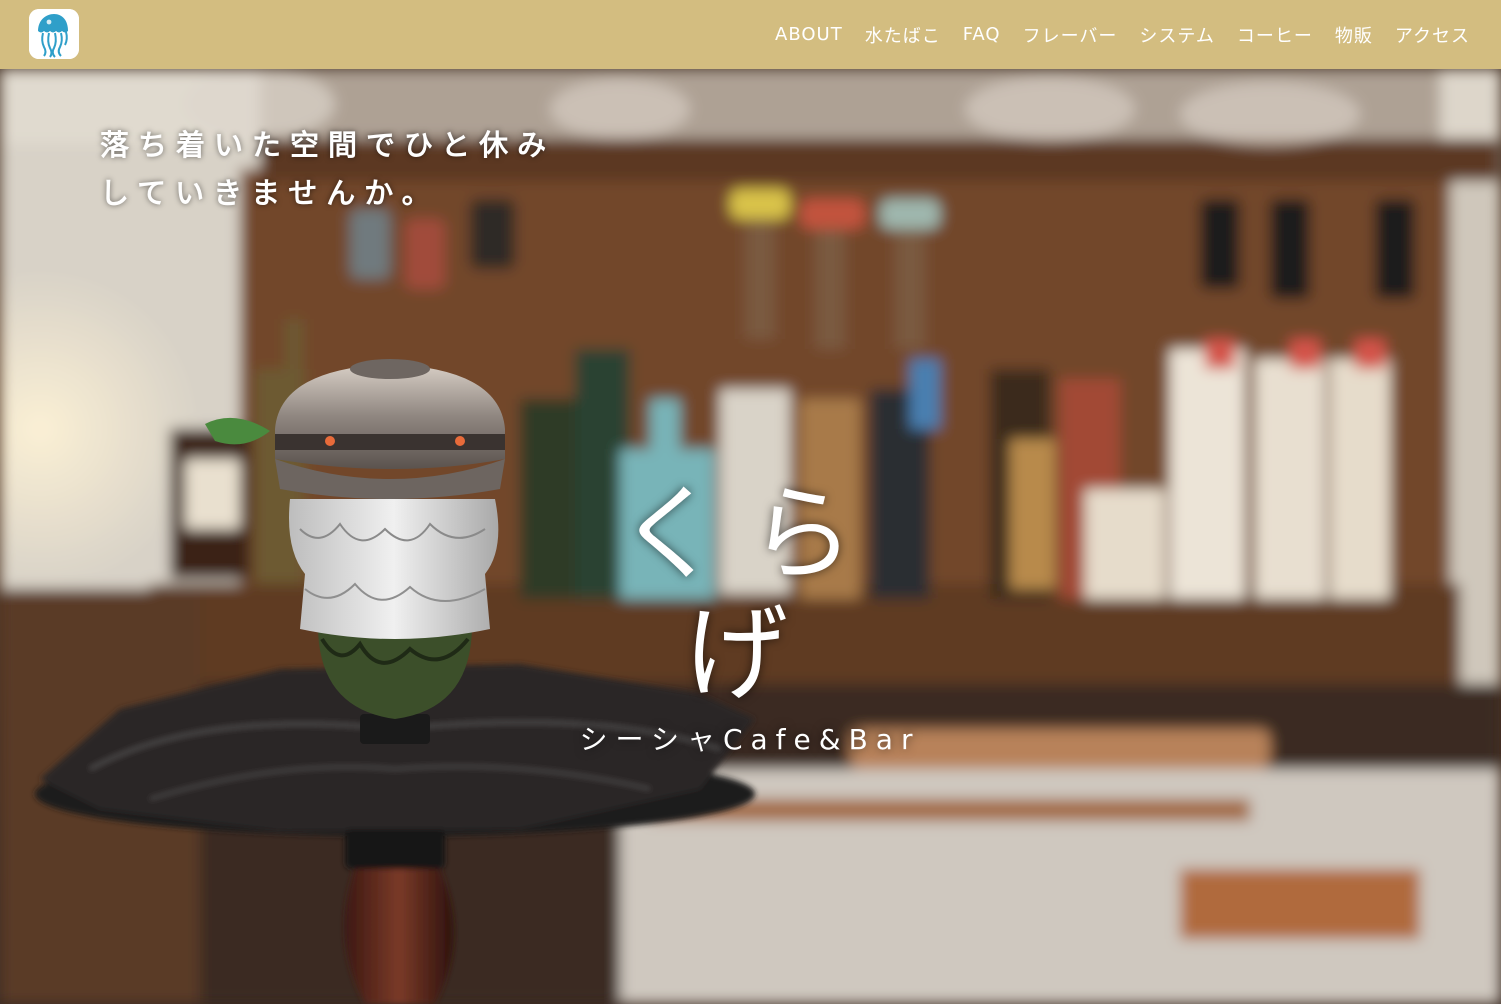 The width and height of the screenshot is (1501, 1004). What do you see at coordinates (1432, 35) in the screenshot?
I see `nav-access: アクセス` at bounding box center [1432, 35].